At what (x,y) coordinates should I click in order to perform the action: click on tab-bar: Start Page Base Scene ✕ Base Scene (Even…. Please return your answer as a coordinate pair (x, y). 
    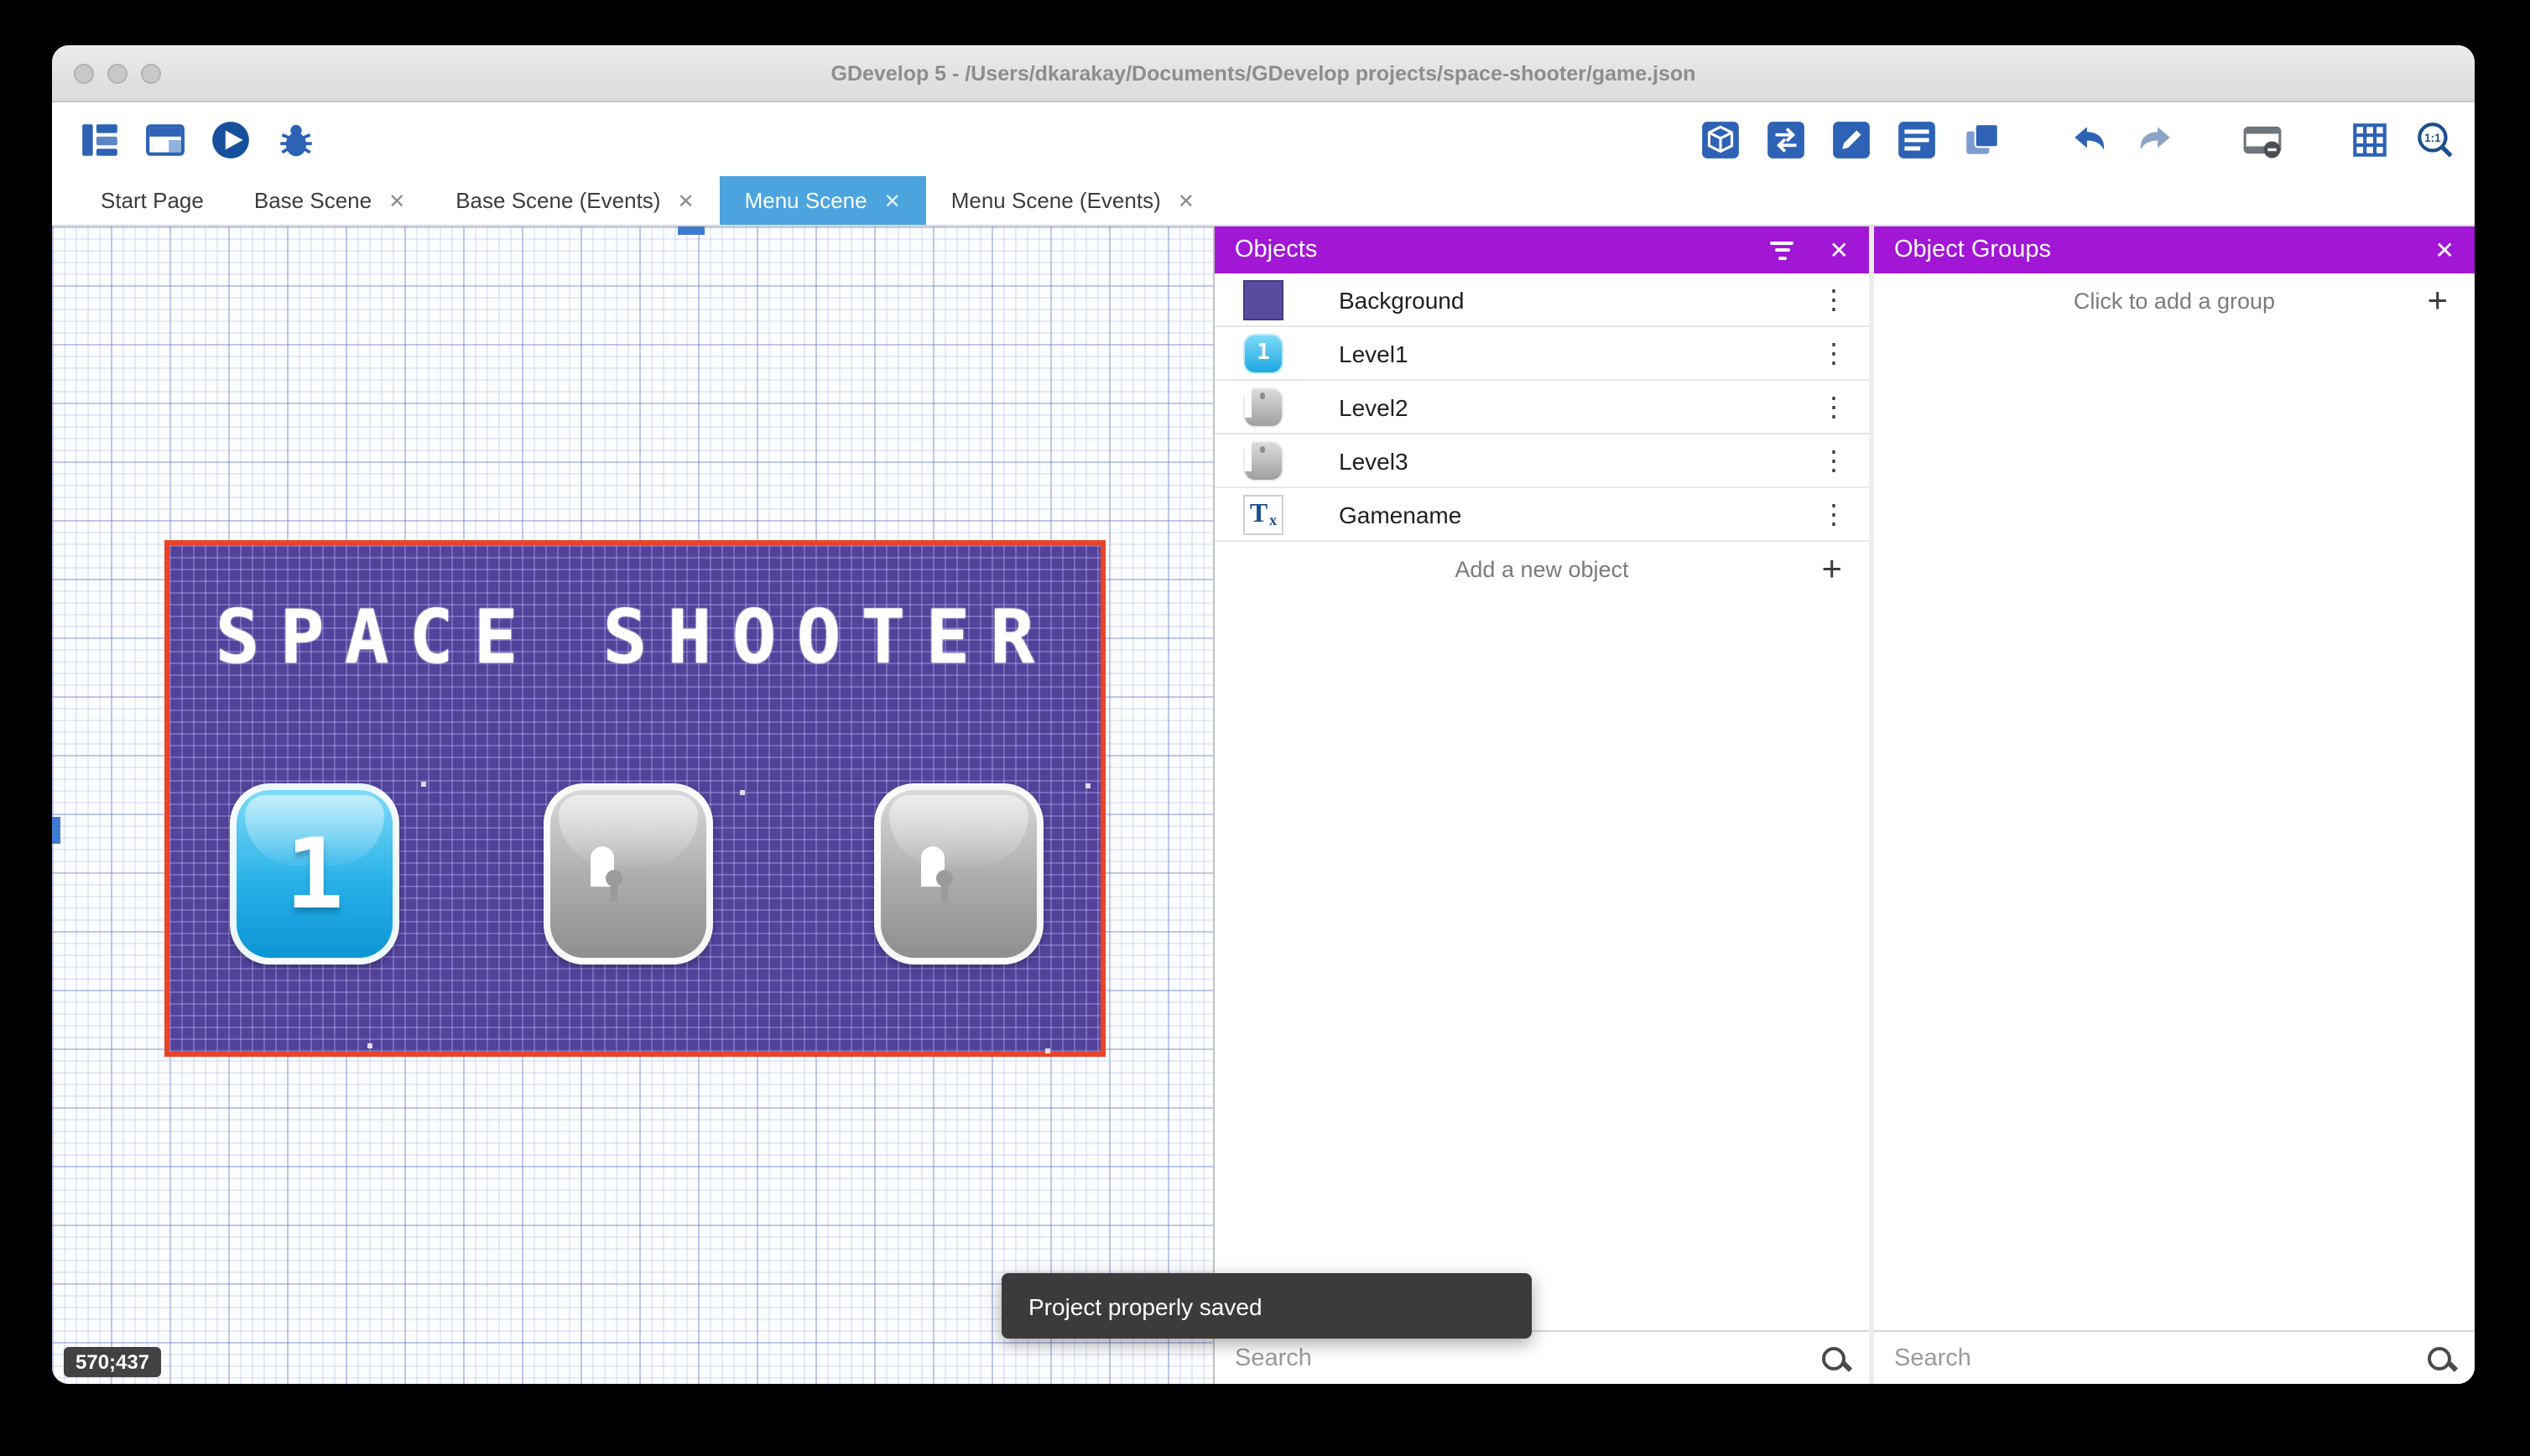
    Looking at the image, I should click on (1263, 201).